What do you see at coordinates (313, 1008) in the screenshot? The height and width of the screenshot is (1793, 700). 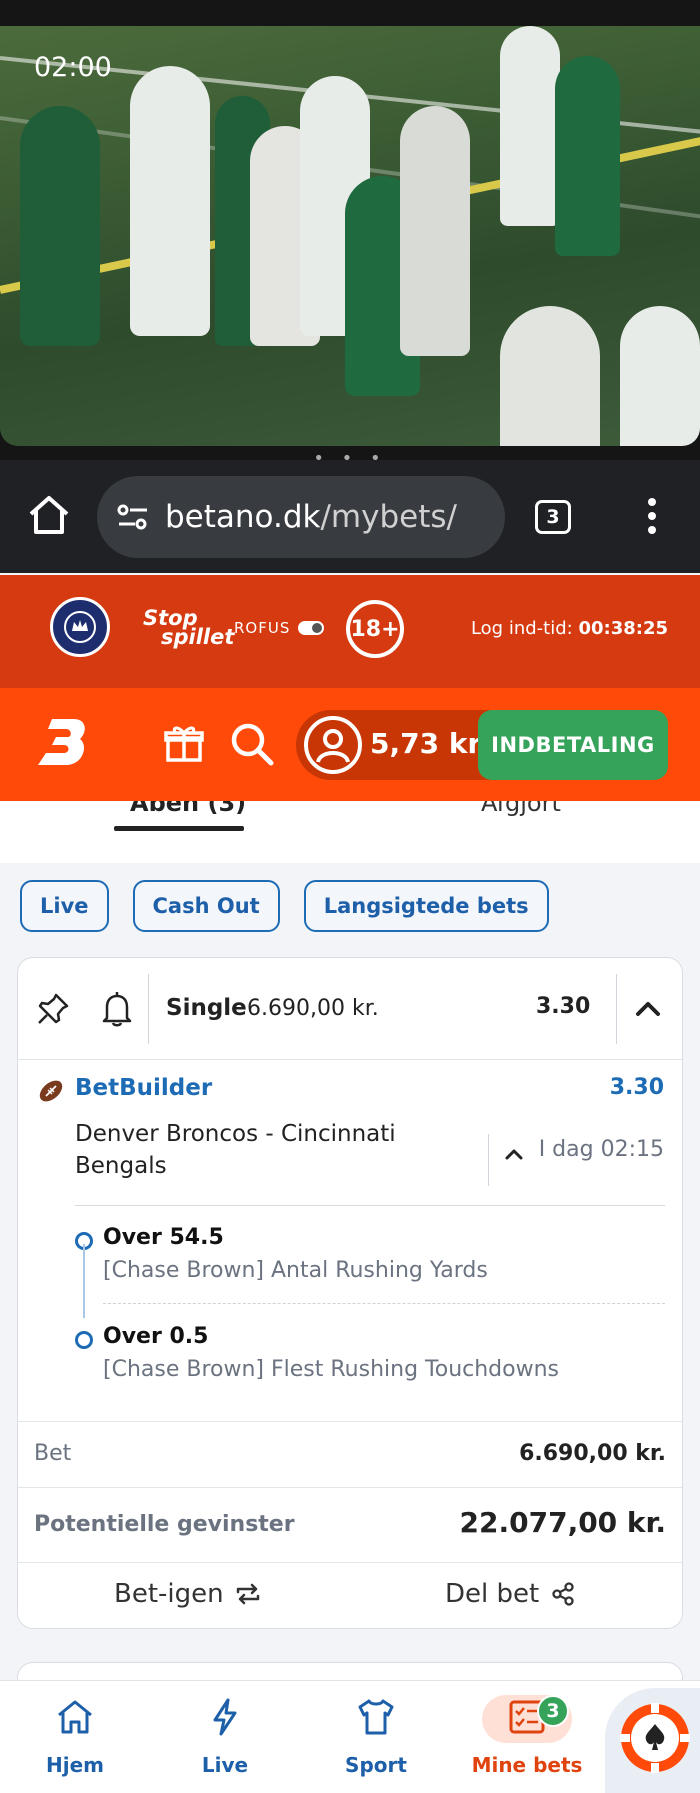 I see `bet-stake-header: 6.690,00 kr.` at bounding box center [313, 1008].